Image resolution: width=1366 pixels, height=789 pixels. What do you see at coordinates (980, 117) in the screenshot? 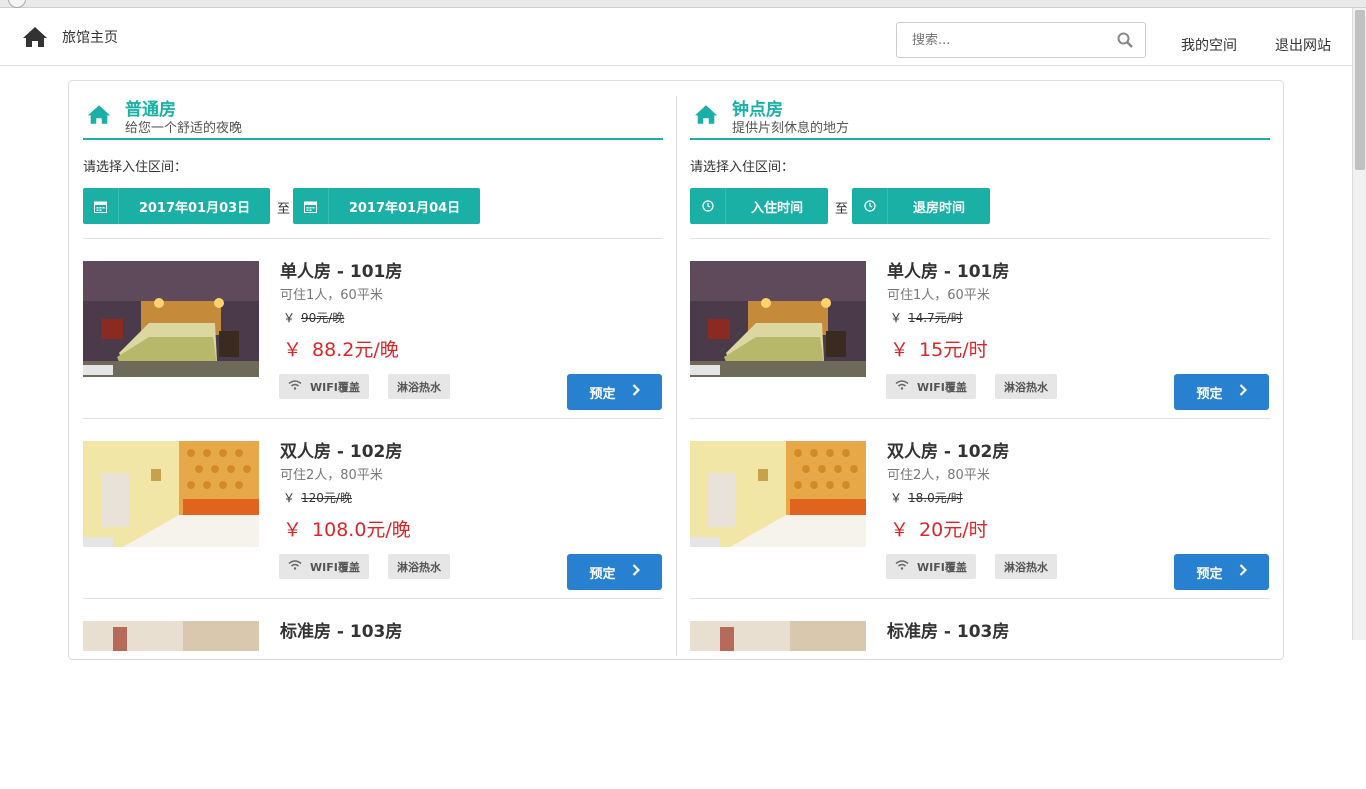
I see `section-header: 钟点房 提供片刻休息的地方` at bounding box center [980, 117].